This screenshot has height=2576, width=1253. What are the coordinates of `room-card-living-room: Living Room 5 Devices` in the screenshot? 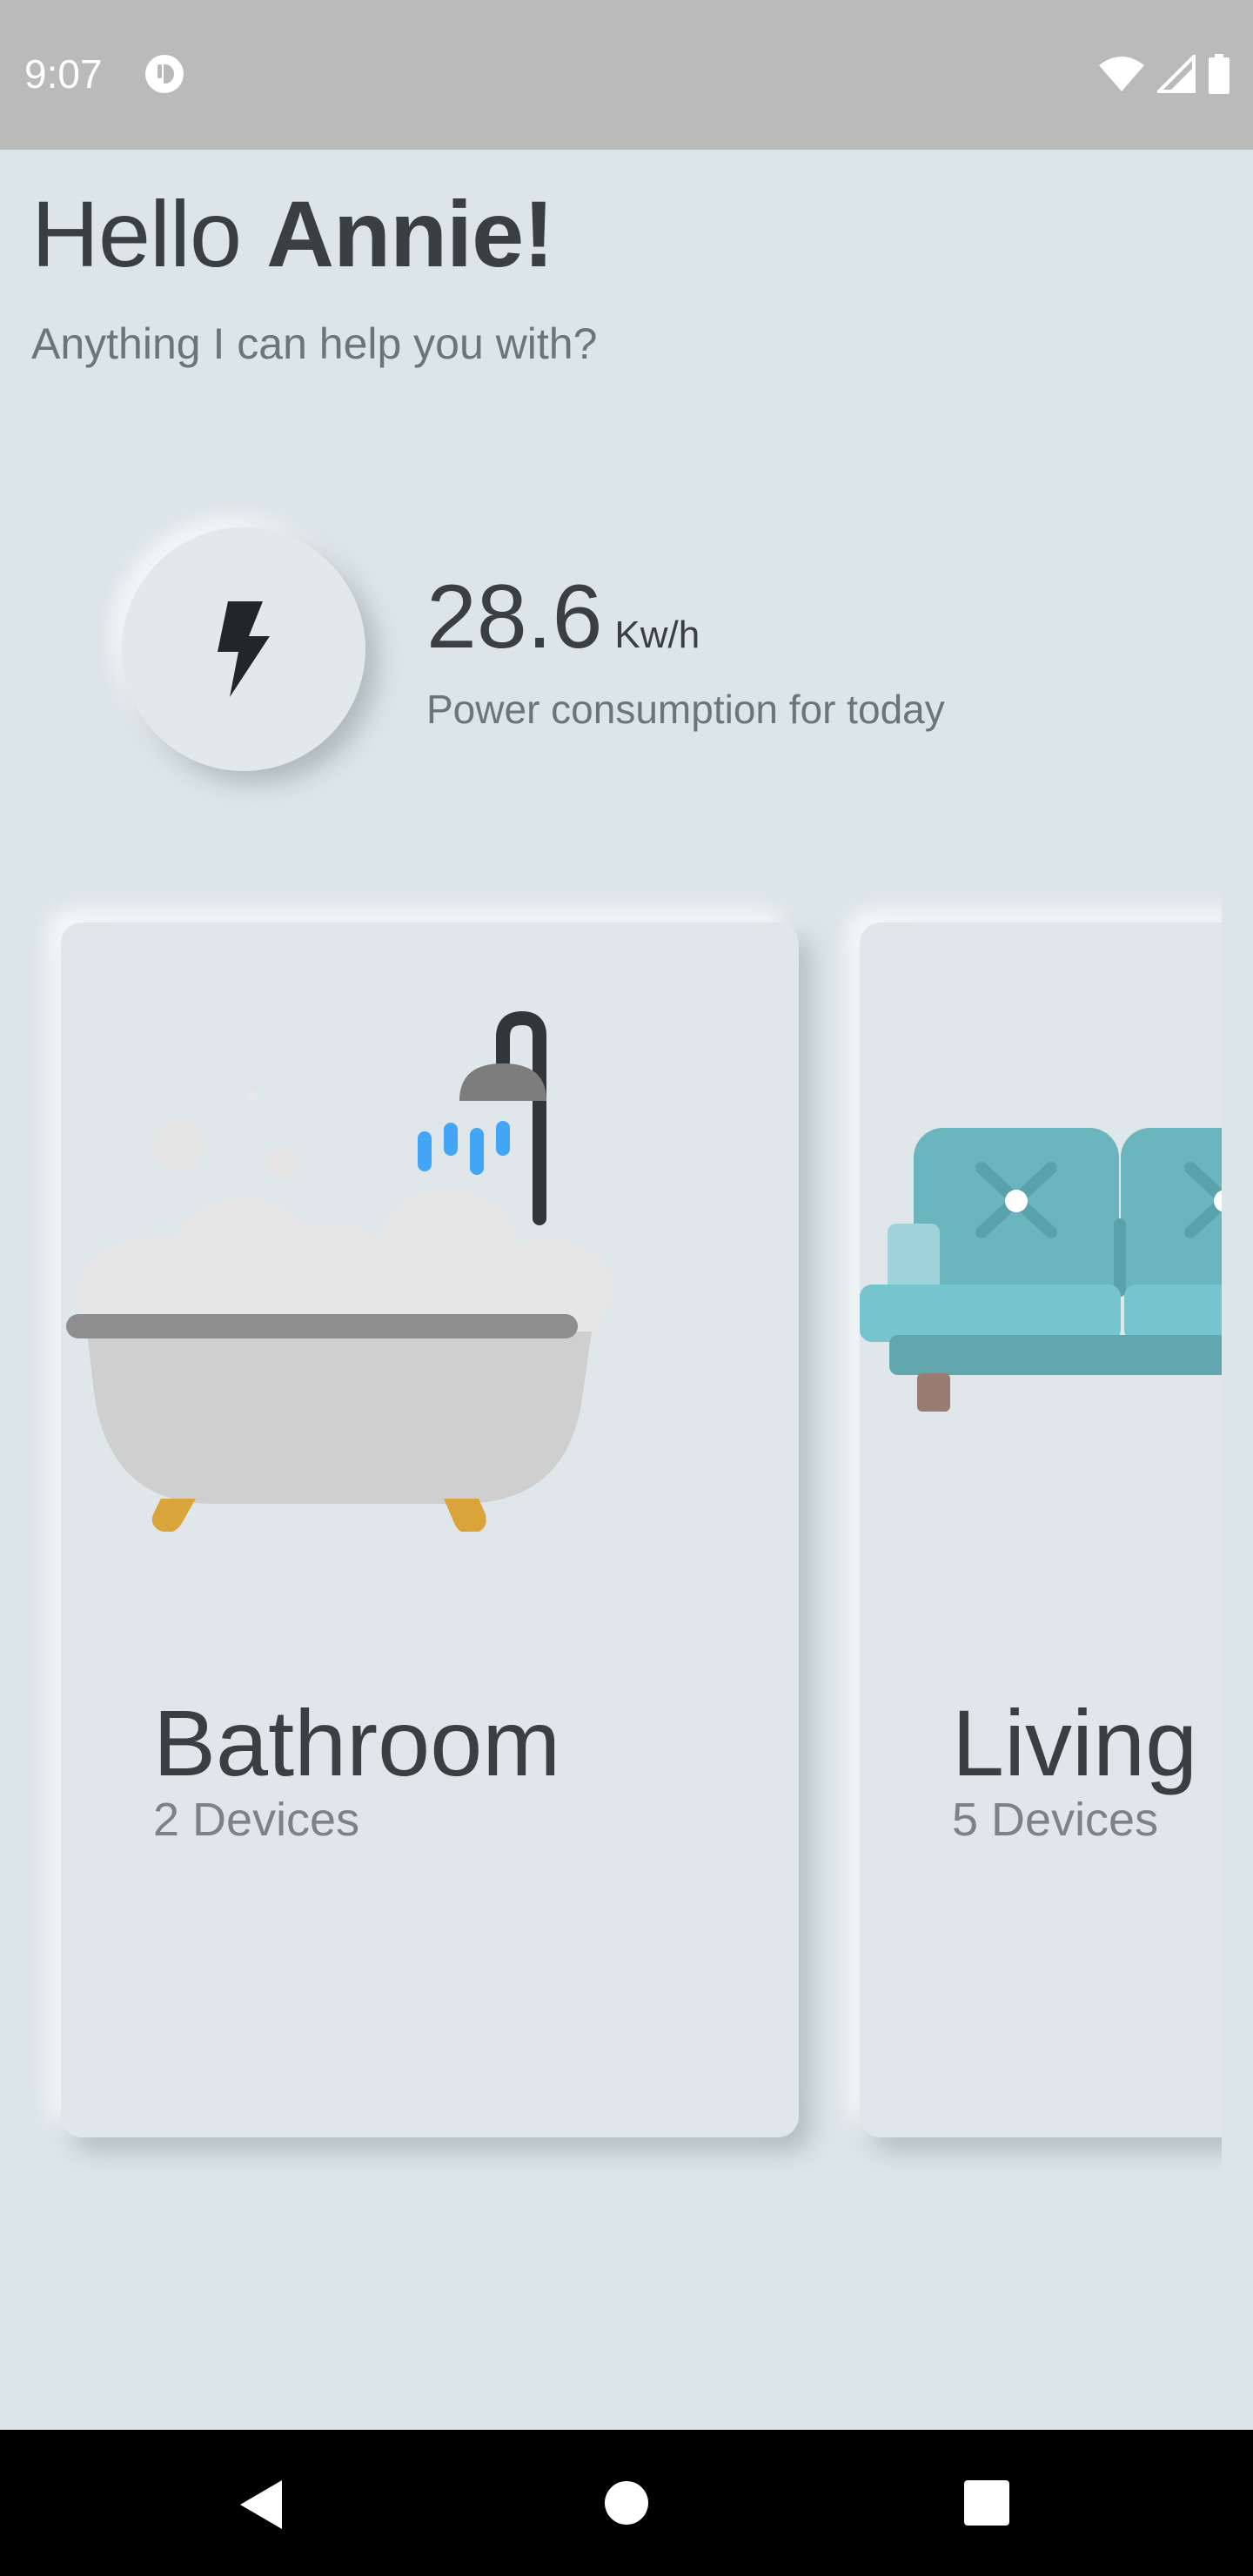 It's located at (1041, 1529).